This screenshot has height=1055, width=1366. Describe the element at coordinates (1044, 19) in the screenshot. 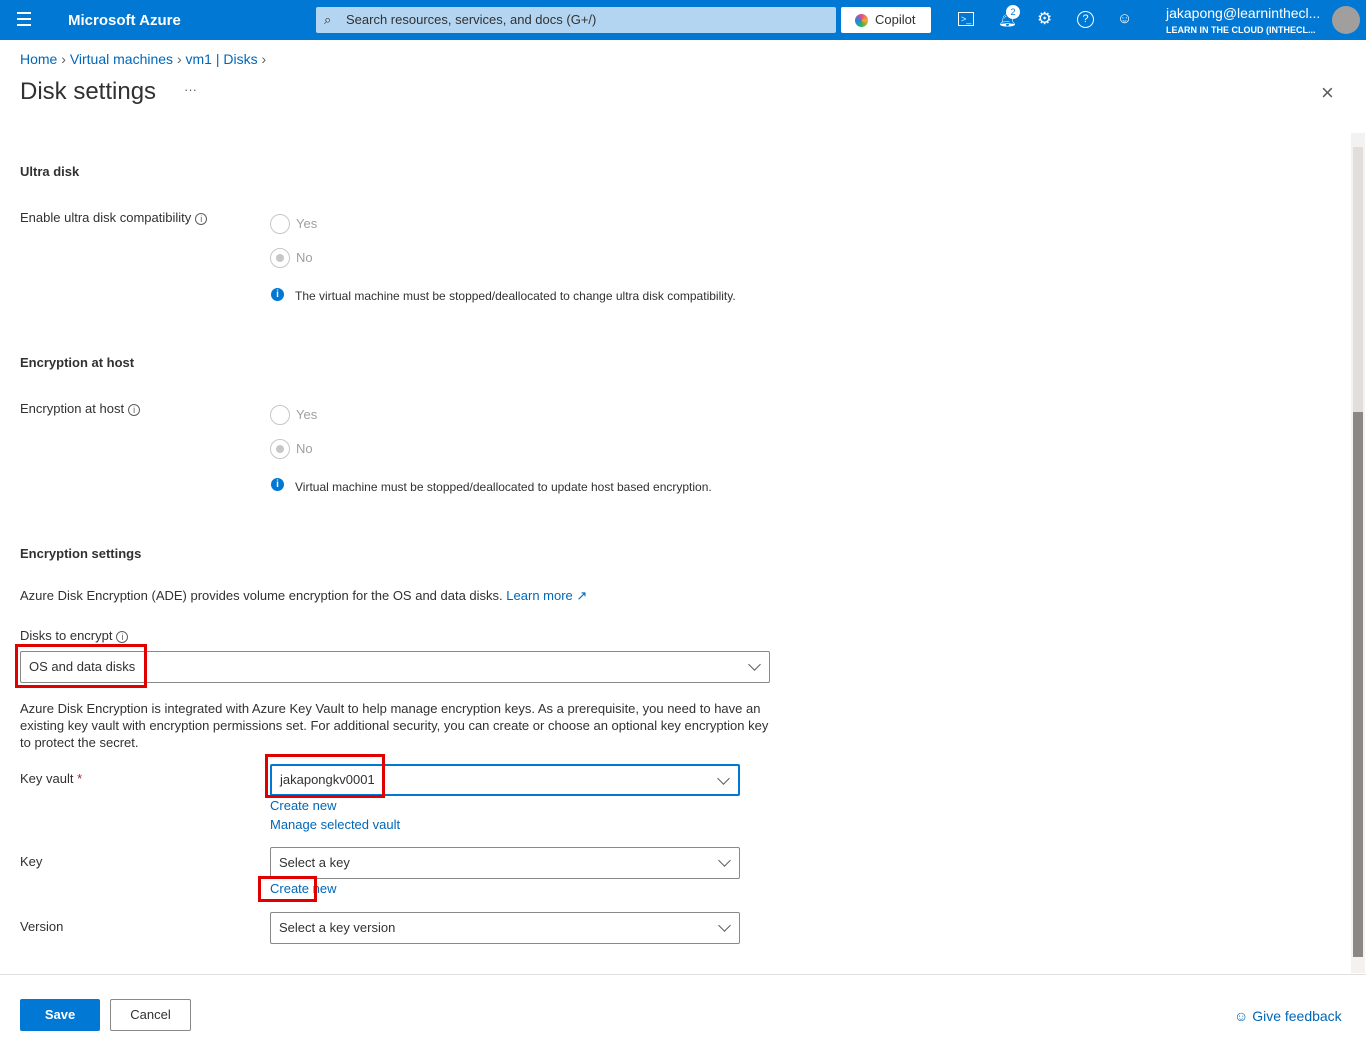

I see `settings-icon: ⚙` at that location.